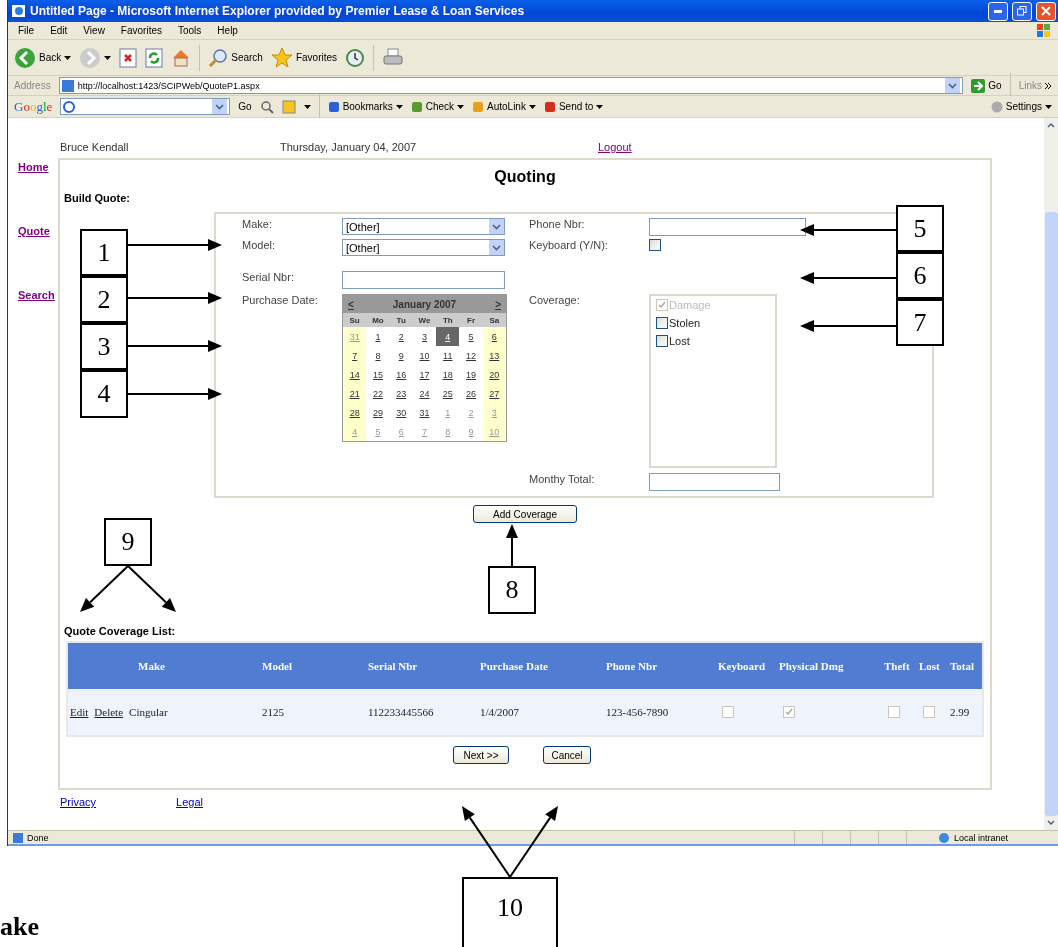 The image size is (1058, 947). What do you see at coordinates (714, 482) in the screenshot?
I see `monthly-total-field` at bounding box center [714, 482].